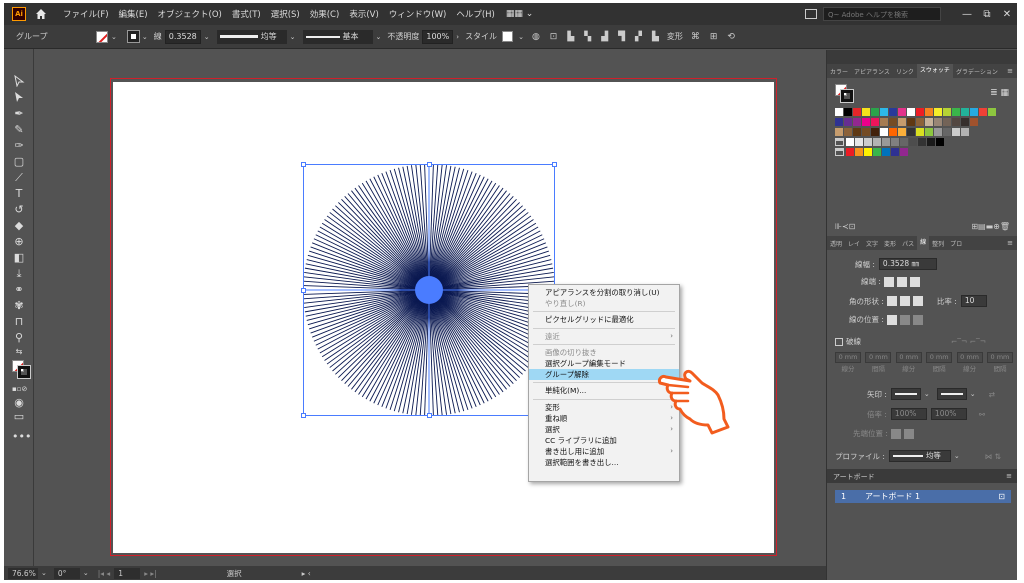 The width and height of the screenshot is (1024, 583). I want to click on dash-gap-input: 0 mm, so click(878, 357).